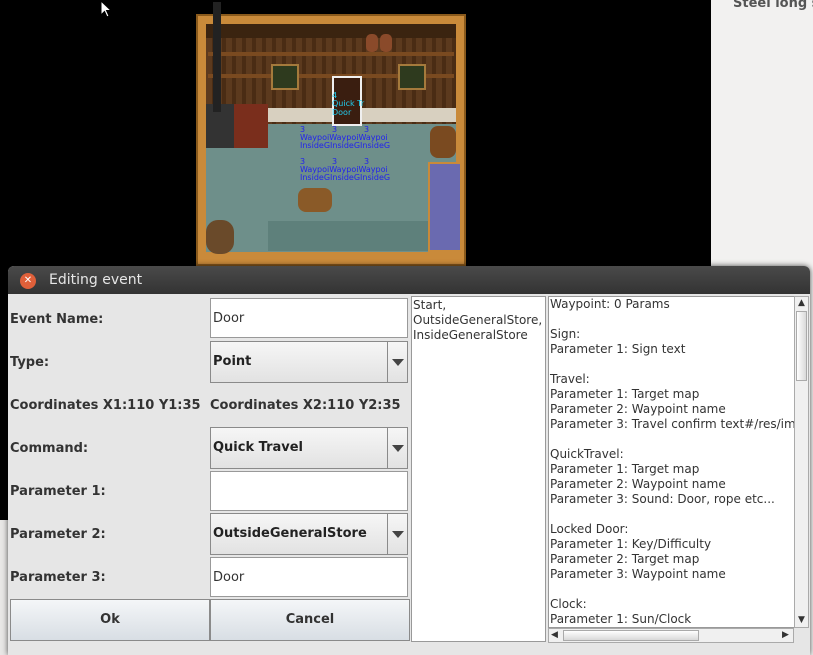  What do you see at coordinates (554, 635) in the screenshot?
I see `scroll-left-icon: ◀` at bounding box center [554, 635].